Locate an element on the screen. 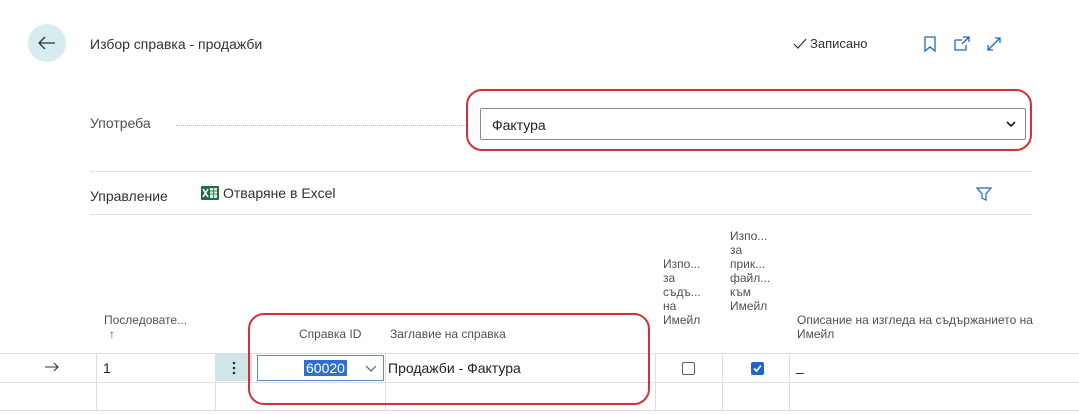 Image resolution: width=1079 pixels, height=414 pixels. arrow-left-icon is located at coordinates (46, 43).